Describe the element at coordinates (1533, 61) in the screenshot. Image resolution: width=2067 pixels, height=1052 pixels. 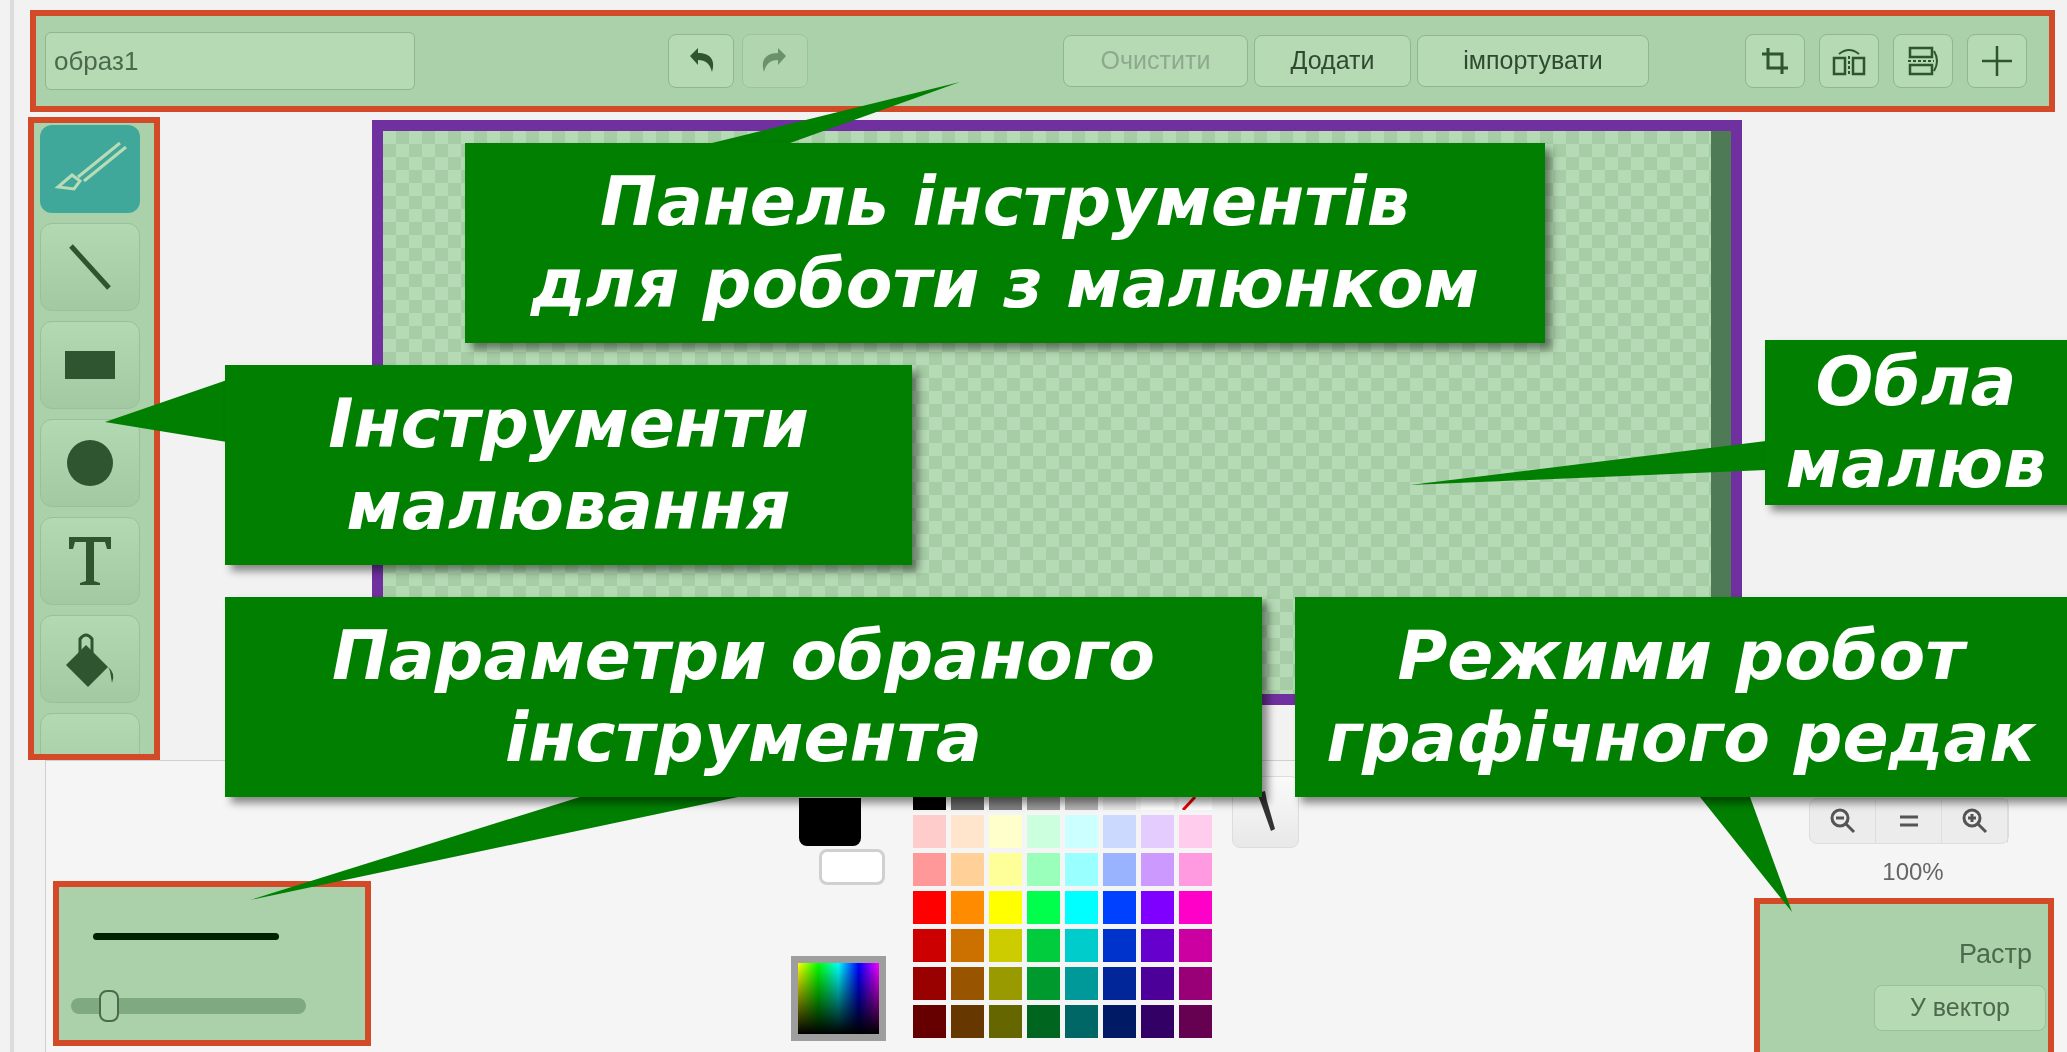
I see `toolbar-button: імпортувати` at that location.